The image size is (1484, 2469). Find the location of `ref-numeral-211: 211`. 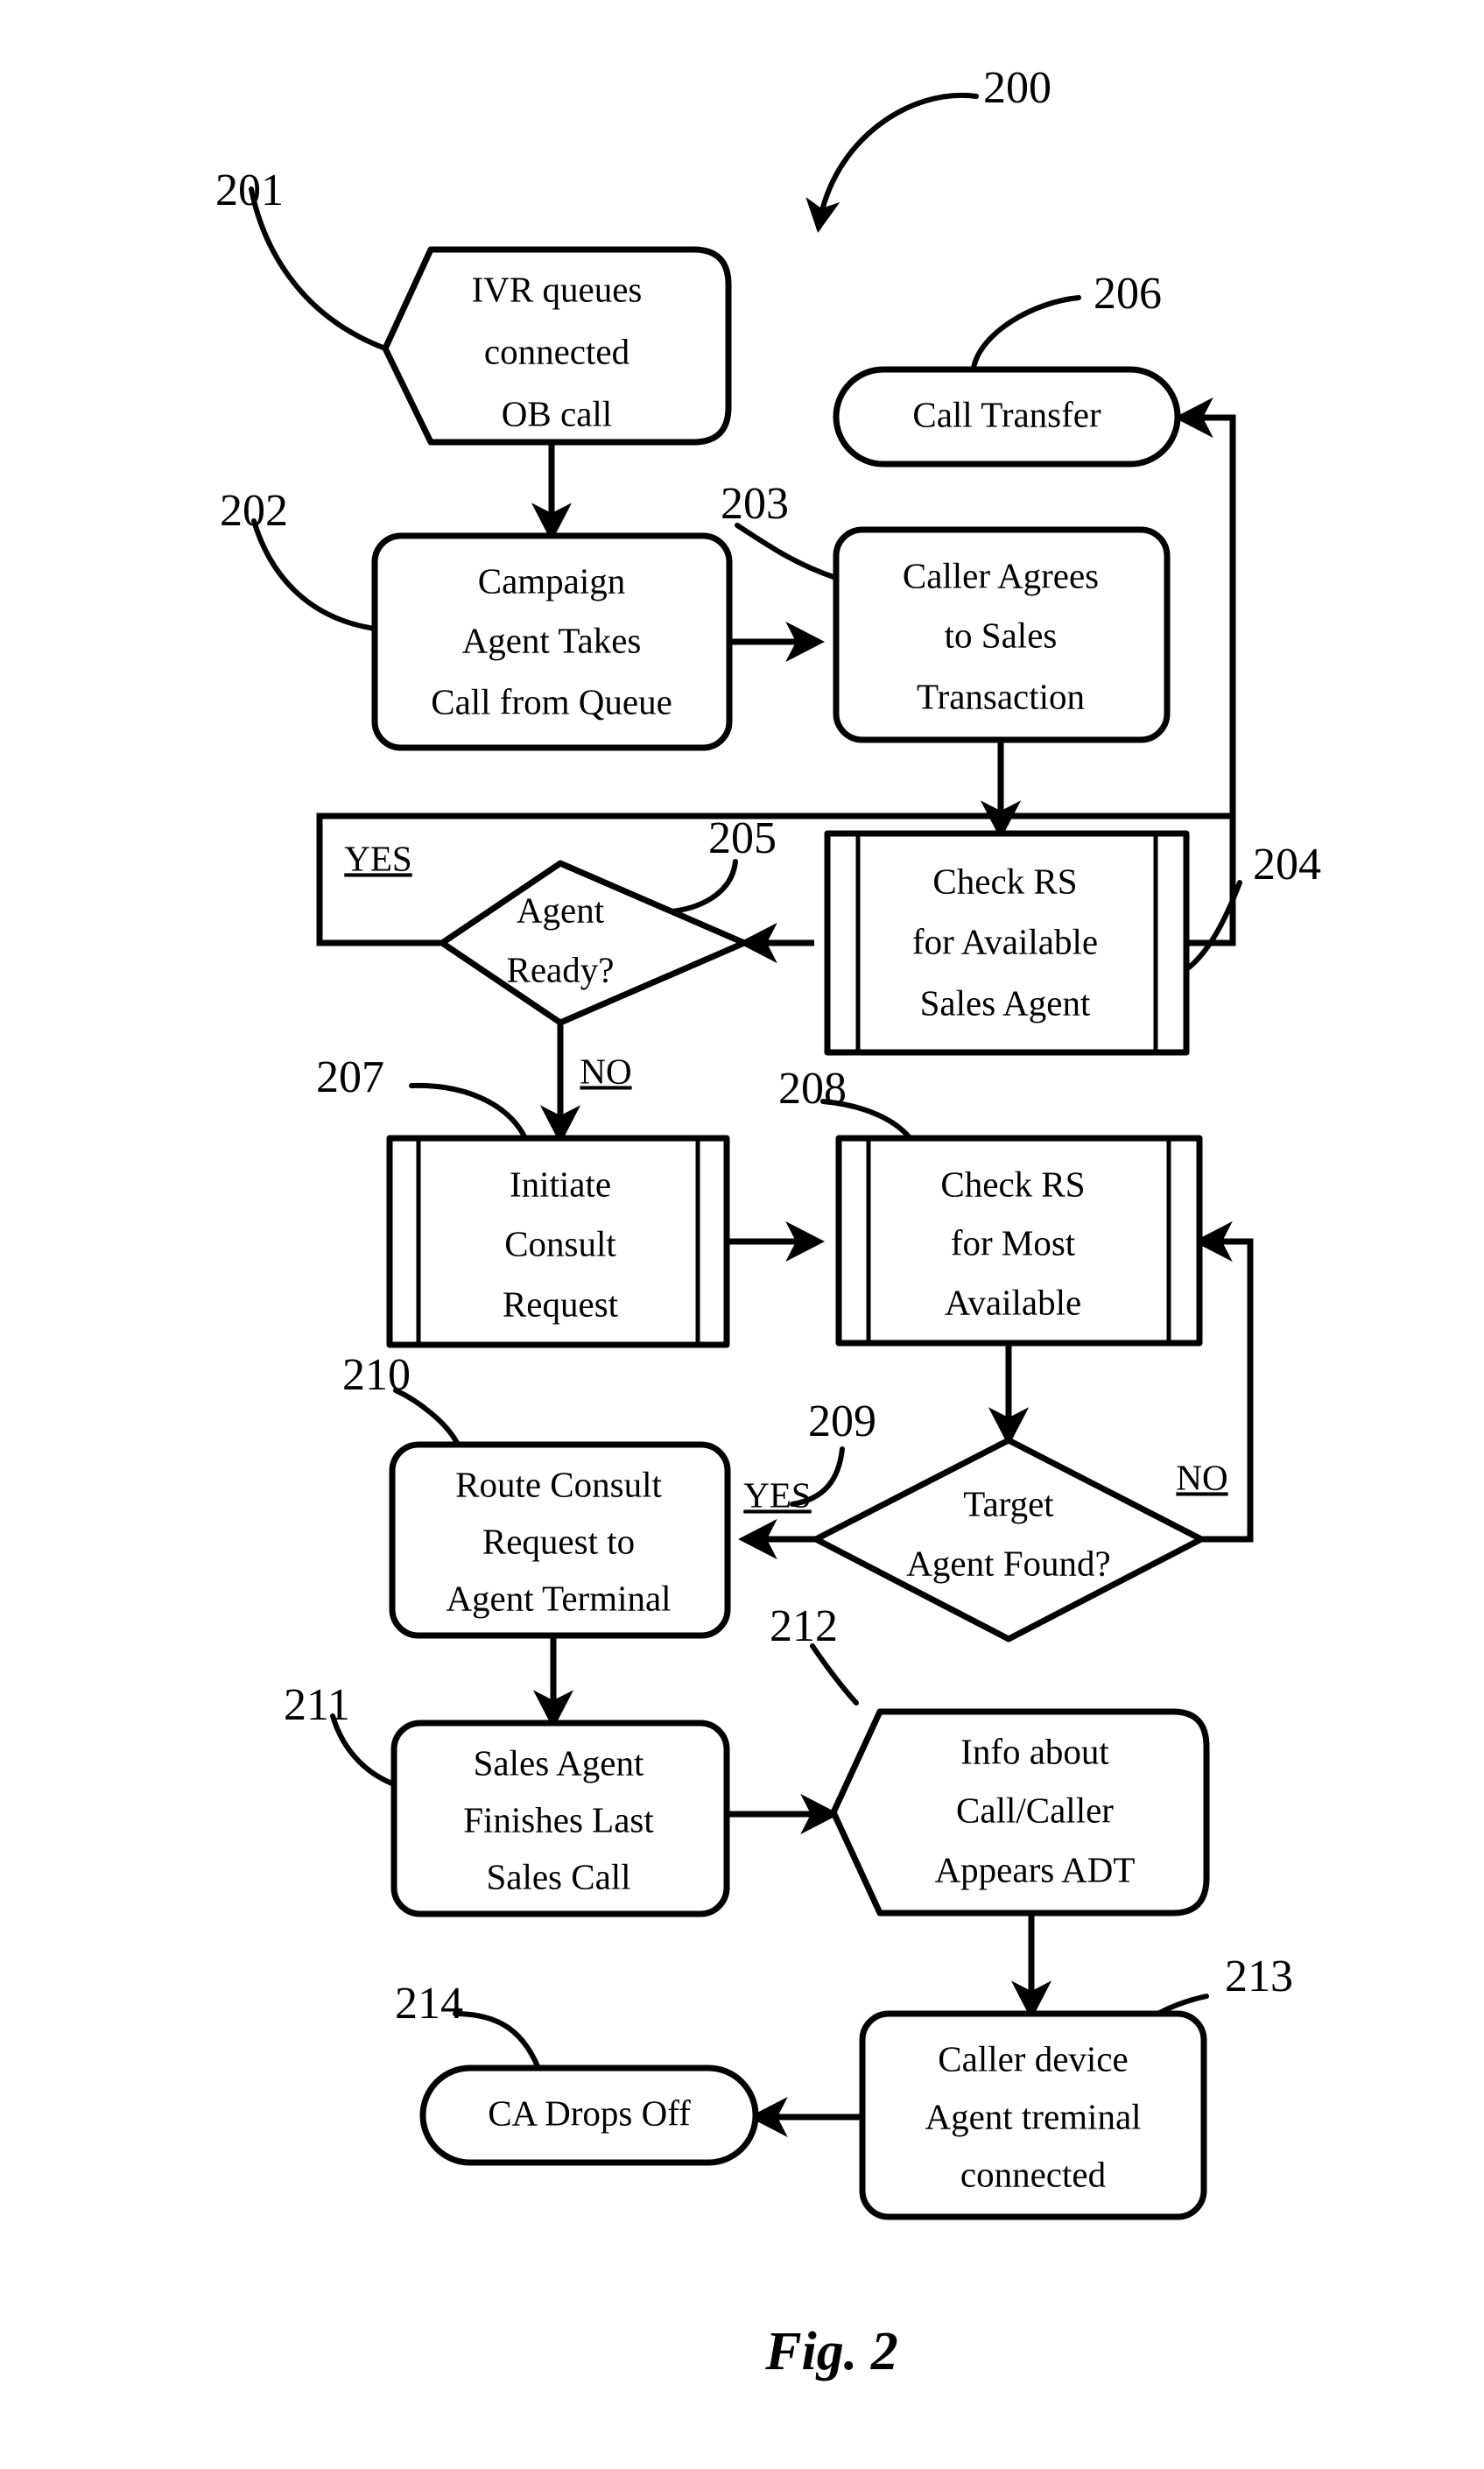

ref-numeral-211: 211 is located at coordinates (317, 1705).